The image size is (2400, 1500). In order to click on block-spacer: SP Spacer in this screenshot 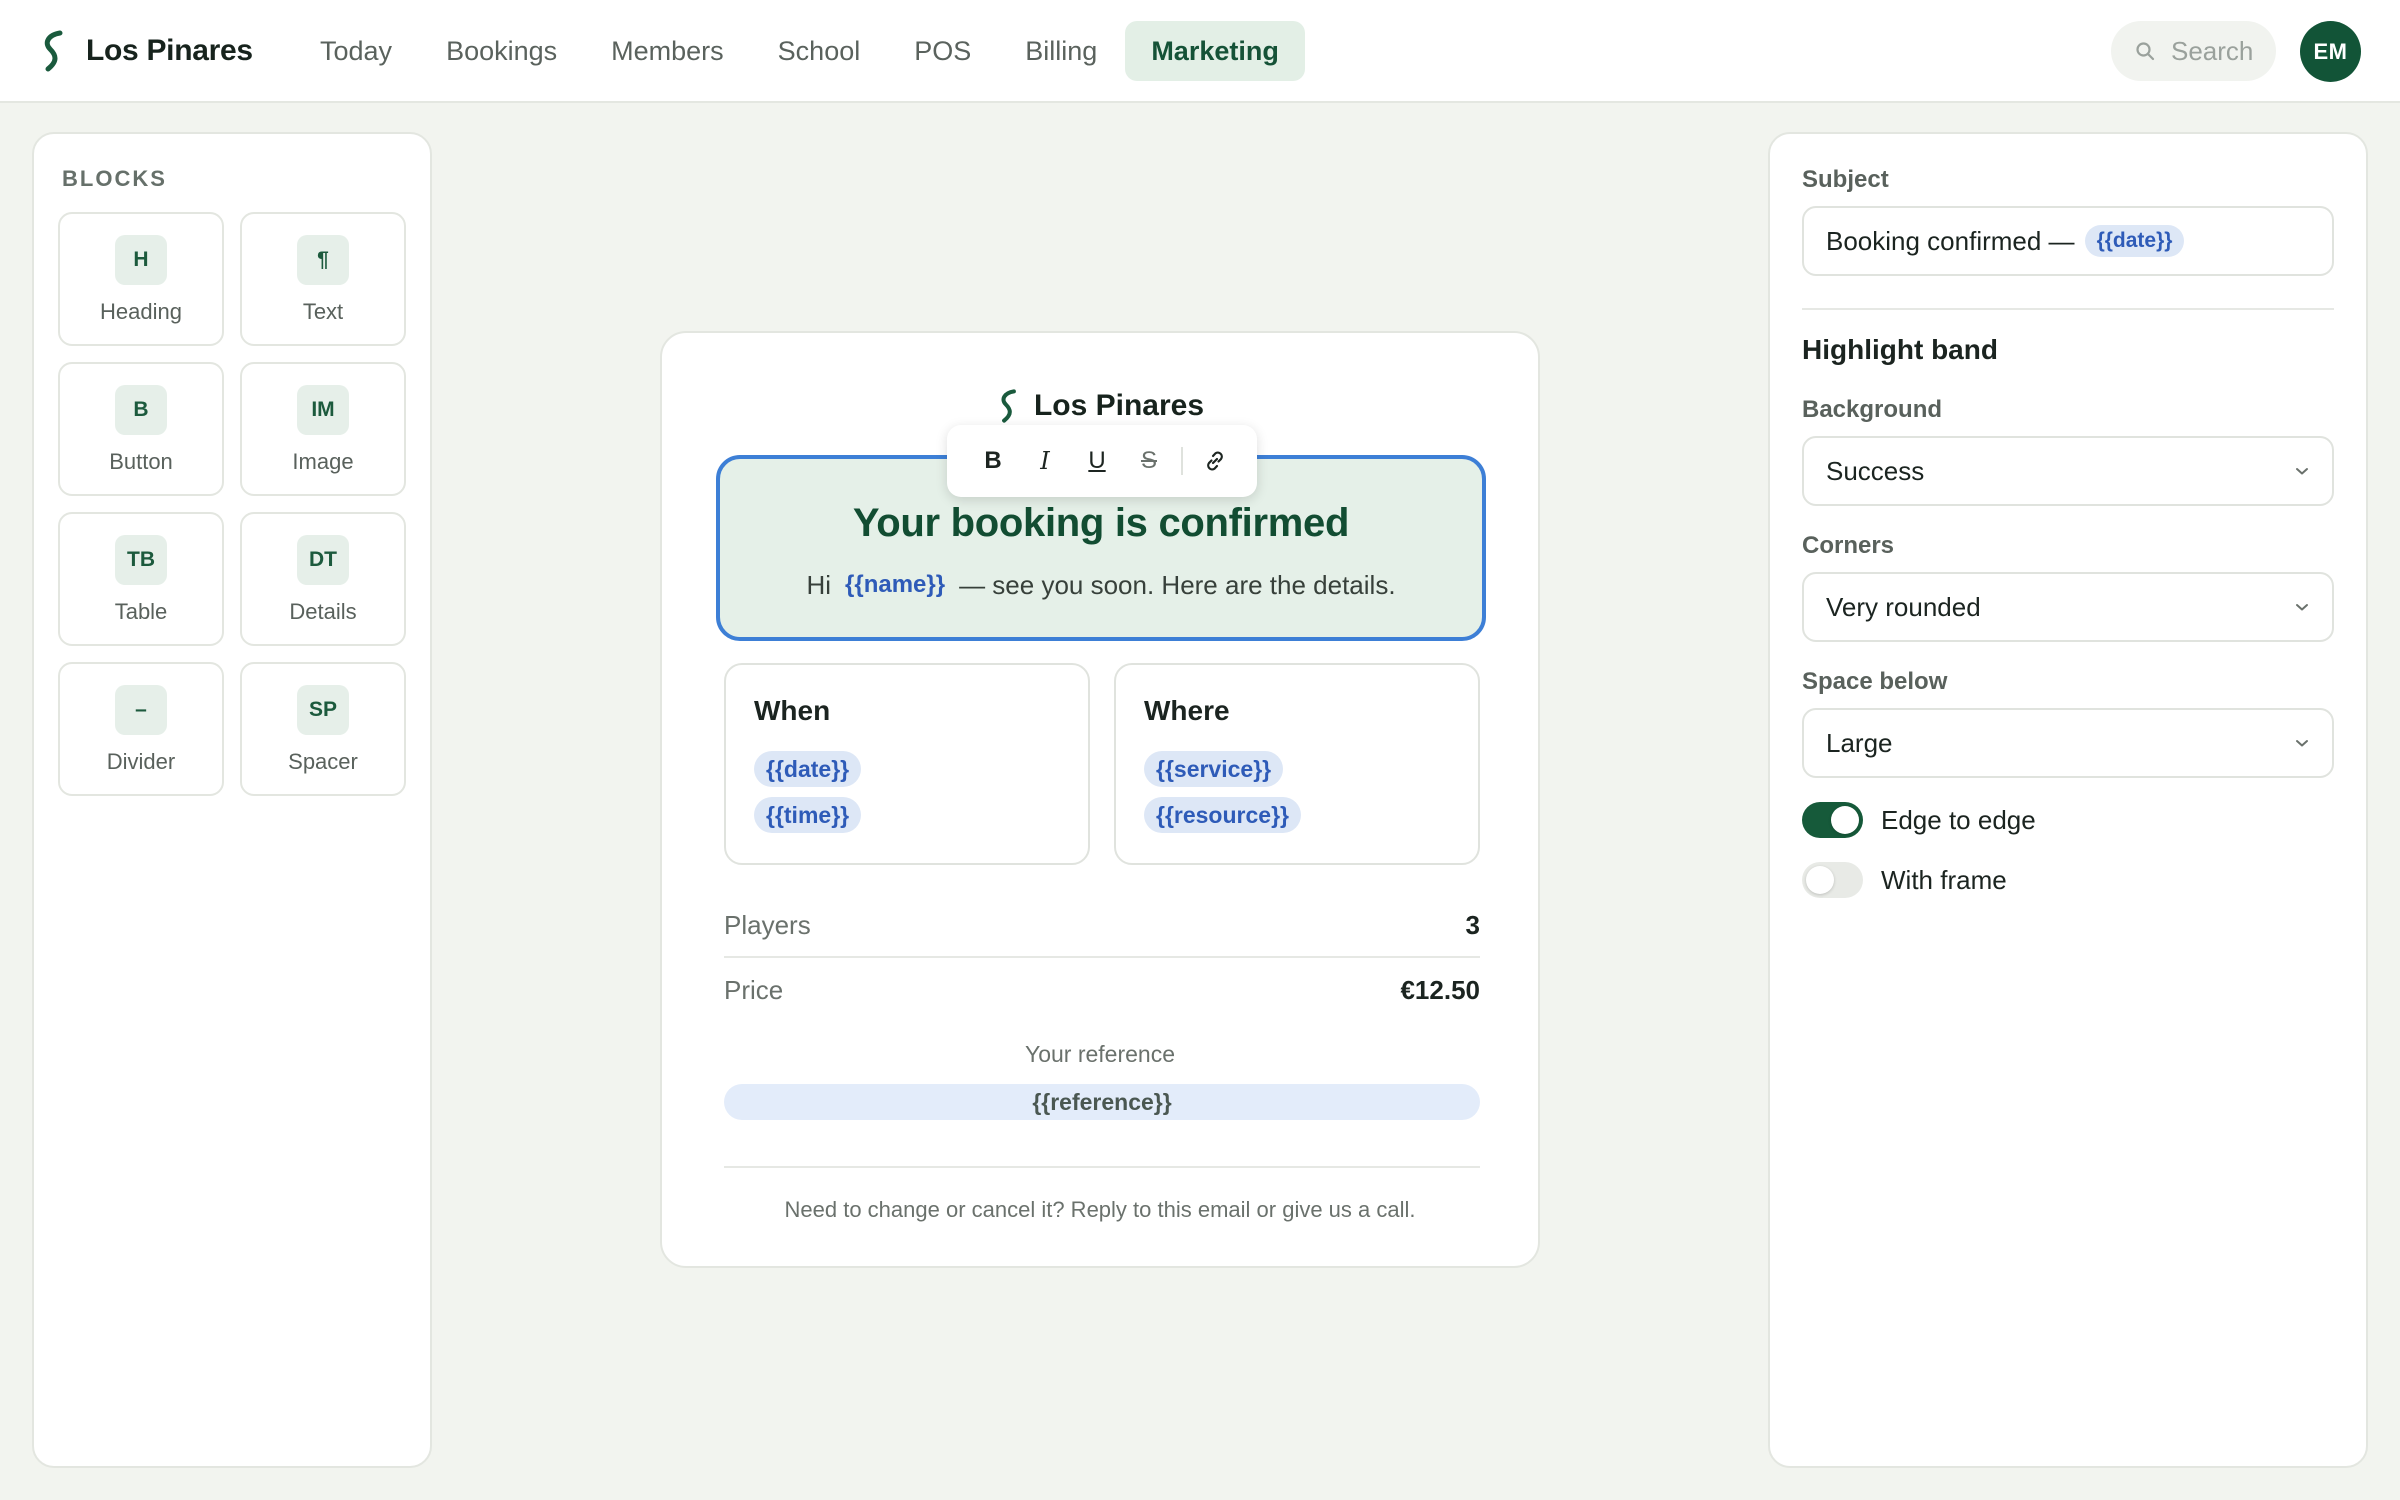, I will do `click(323, 729)`.